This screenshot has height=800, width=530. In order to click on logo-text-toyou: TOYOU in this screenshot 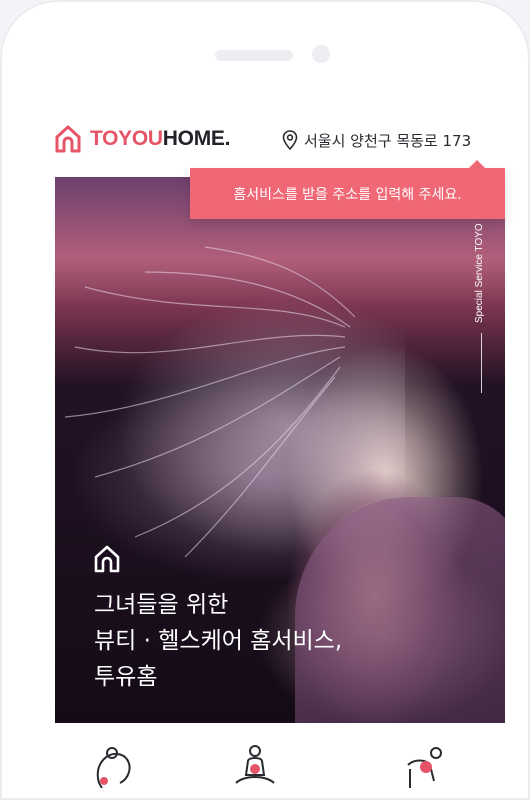, I will do `click(126, 138)`.